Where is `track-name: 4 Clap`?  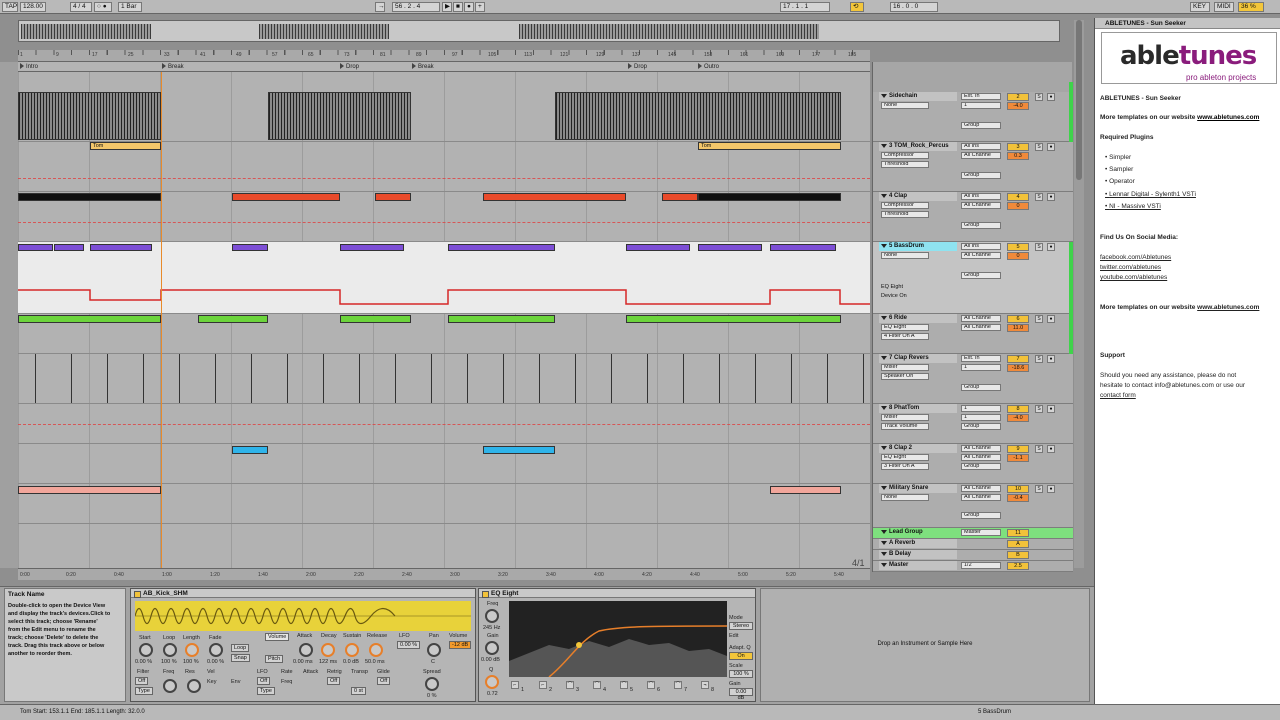
track-name: 4 Clap is located at coordinates (918, 196).